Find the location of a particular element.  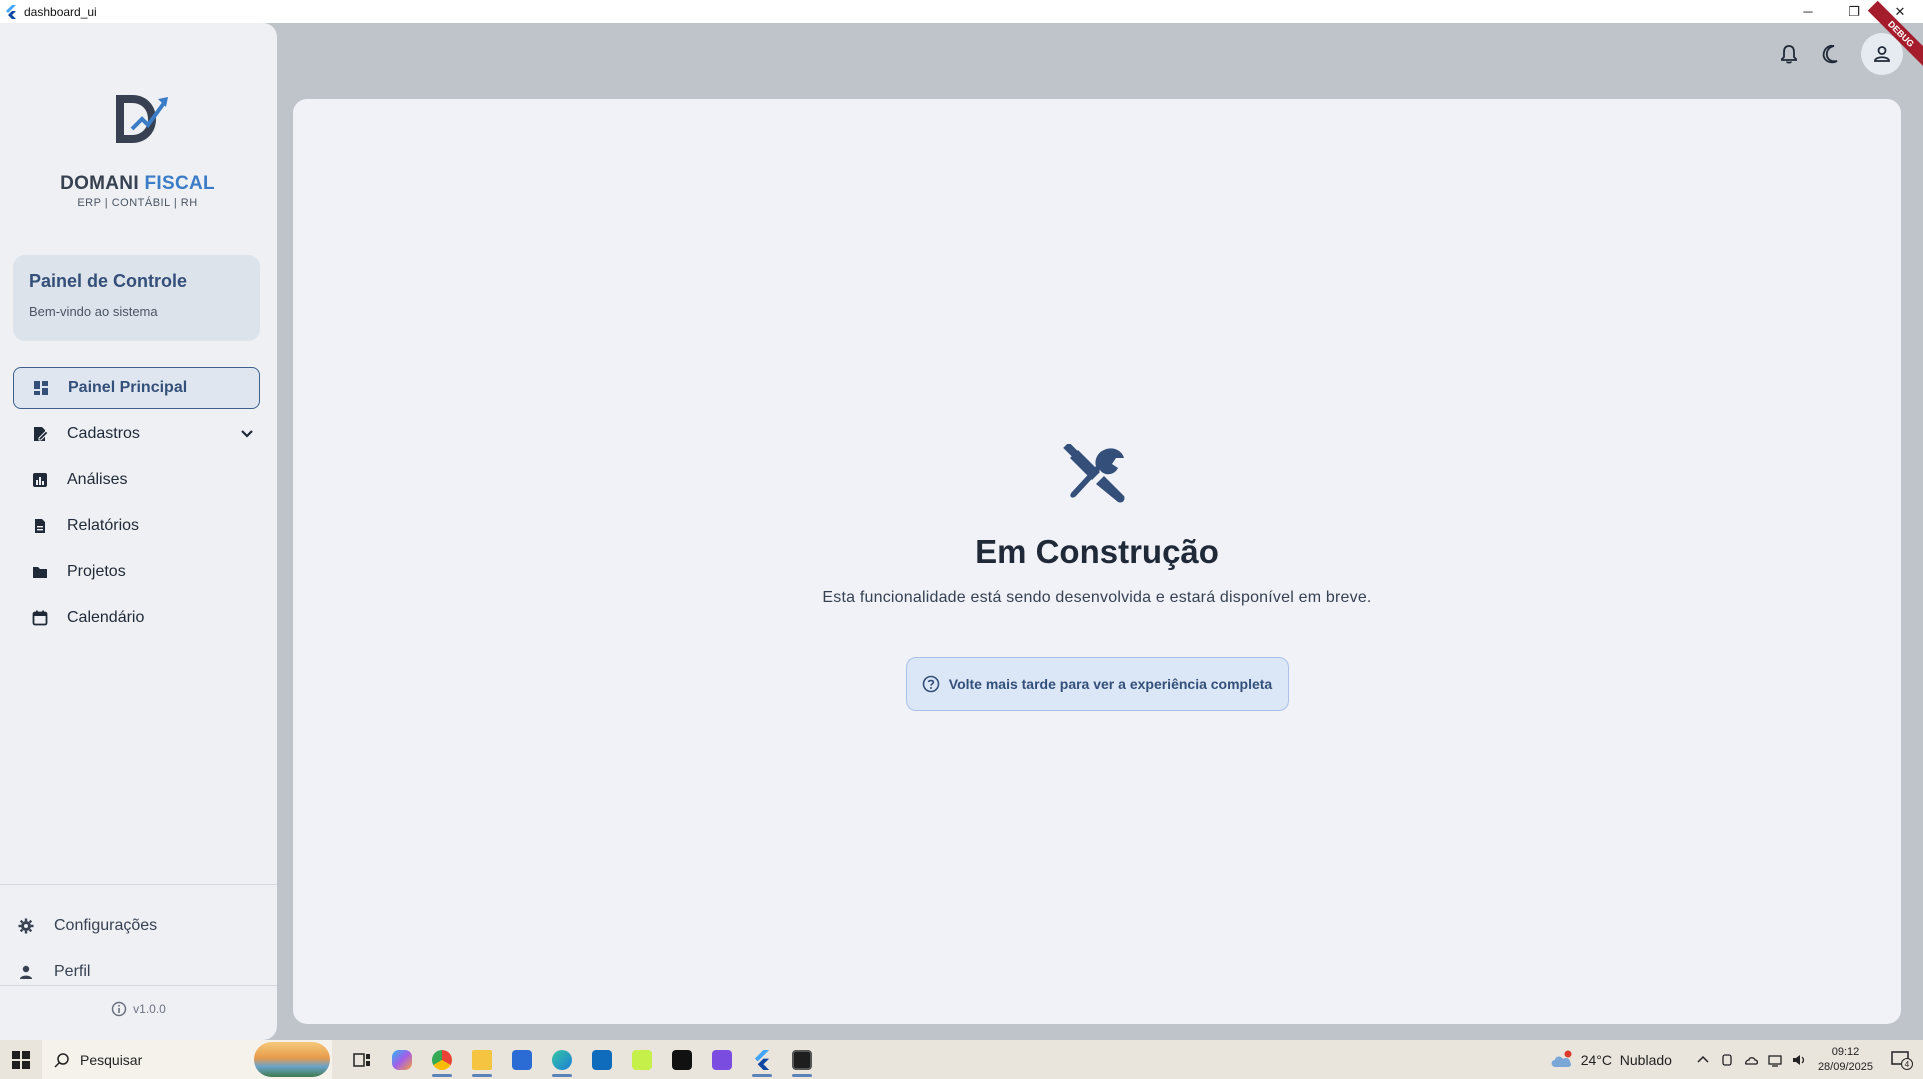

search-icon is located at coordinates (61, 1060).